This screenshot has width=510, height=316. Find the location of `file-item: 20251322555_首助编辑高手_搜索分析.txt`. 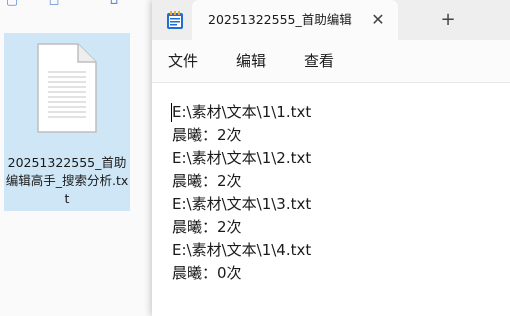

file-item: 20251322555_首助编辑高手_搜索分析.txt is located at coordinates (67, 122).